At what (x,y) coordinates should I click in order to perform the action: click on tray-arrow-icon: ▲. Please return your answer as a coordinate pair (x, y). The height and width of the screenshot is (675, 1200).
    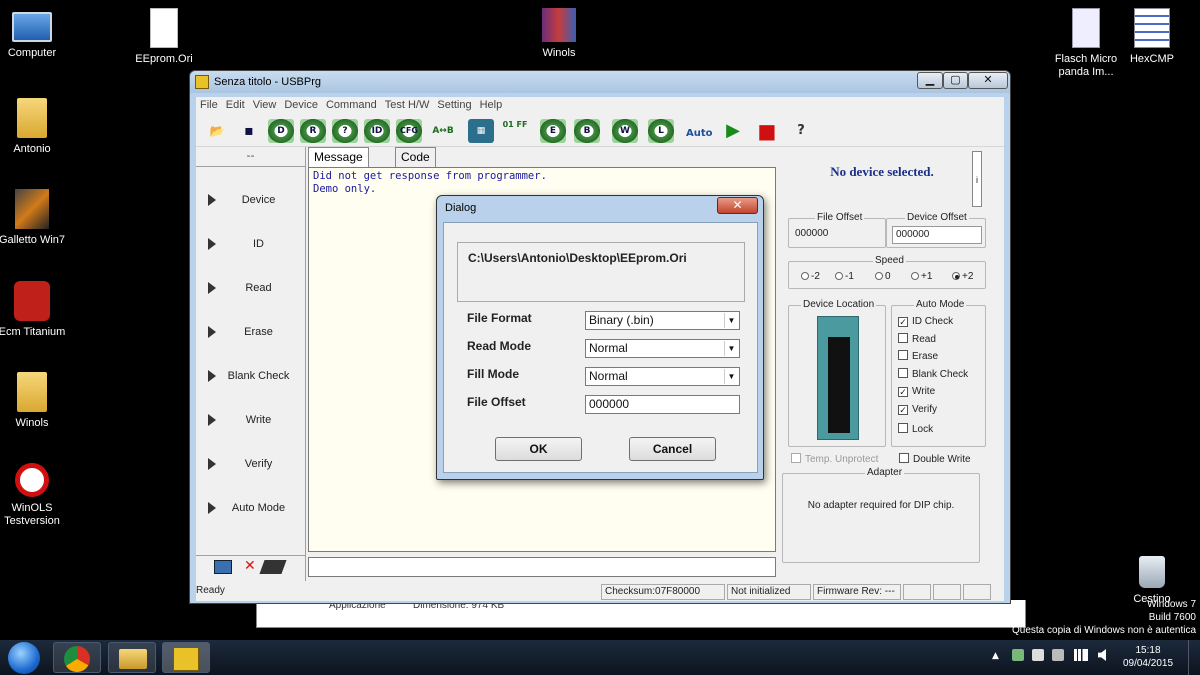
    Looking at the image, I should click on (995, 656).